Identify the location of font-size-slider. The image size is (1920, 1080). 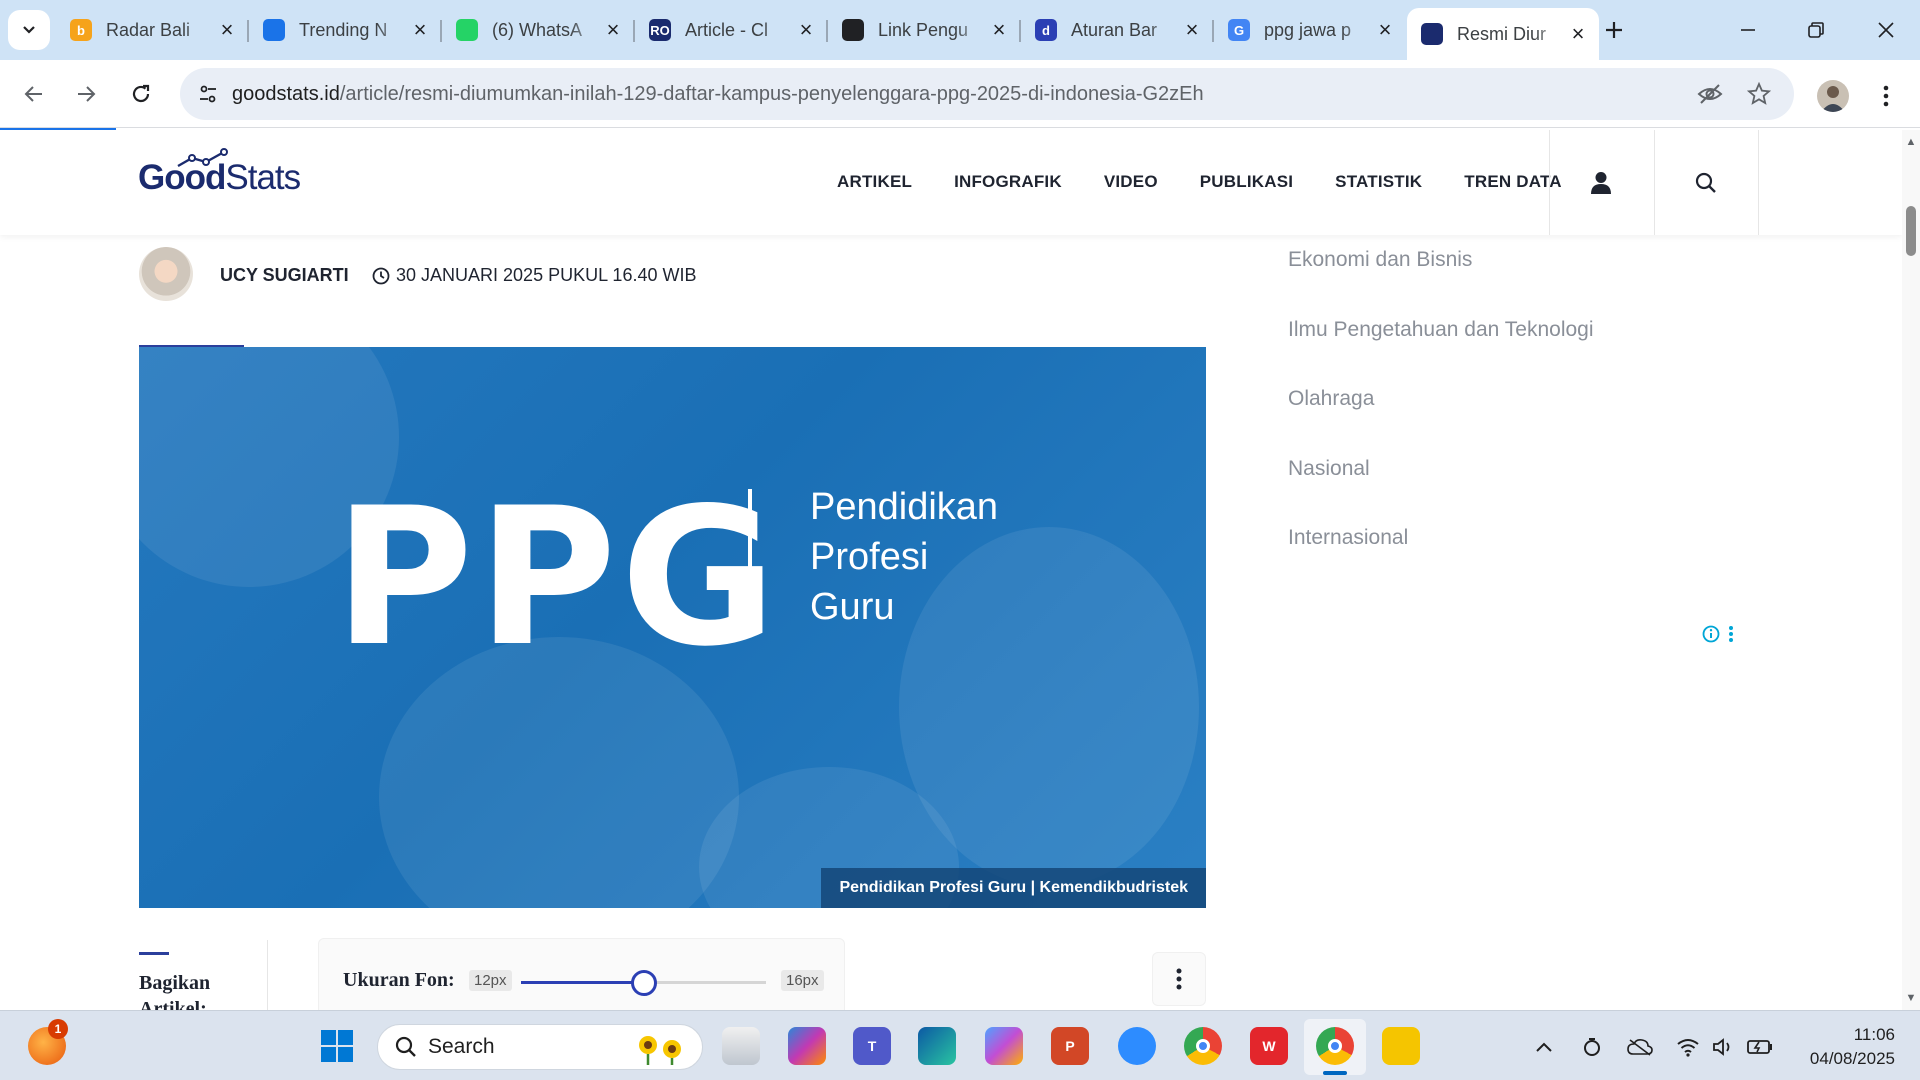
(643, 983).